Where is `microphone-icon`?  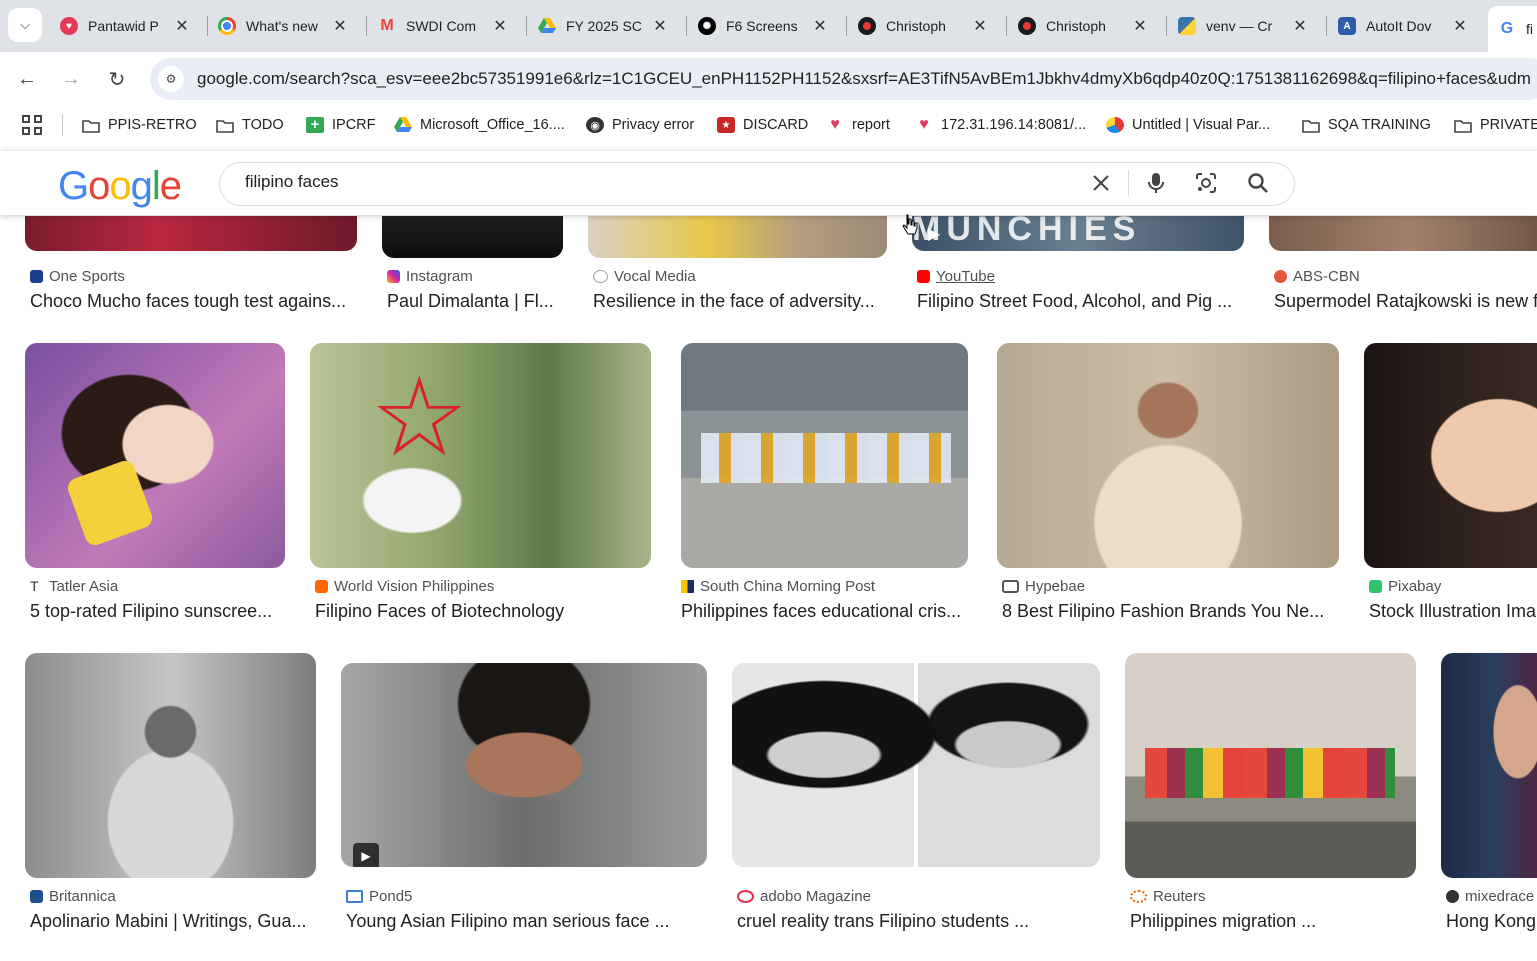
microphone-icon is located at coordinates (1156, 183).